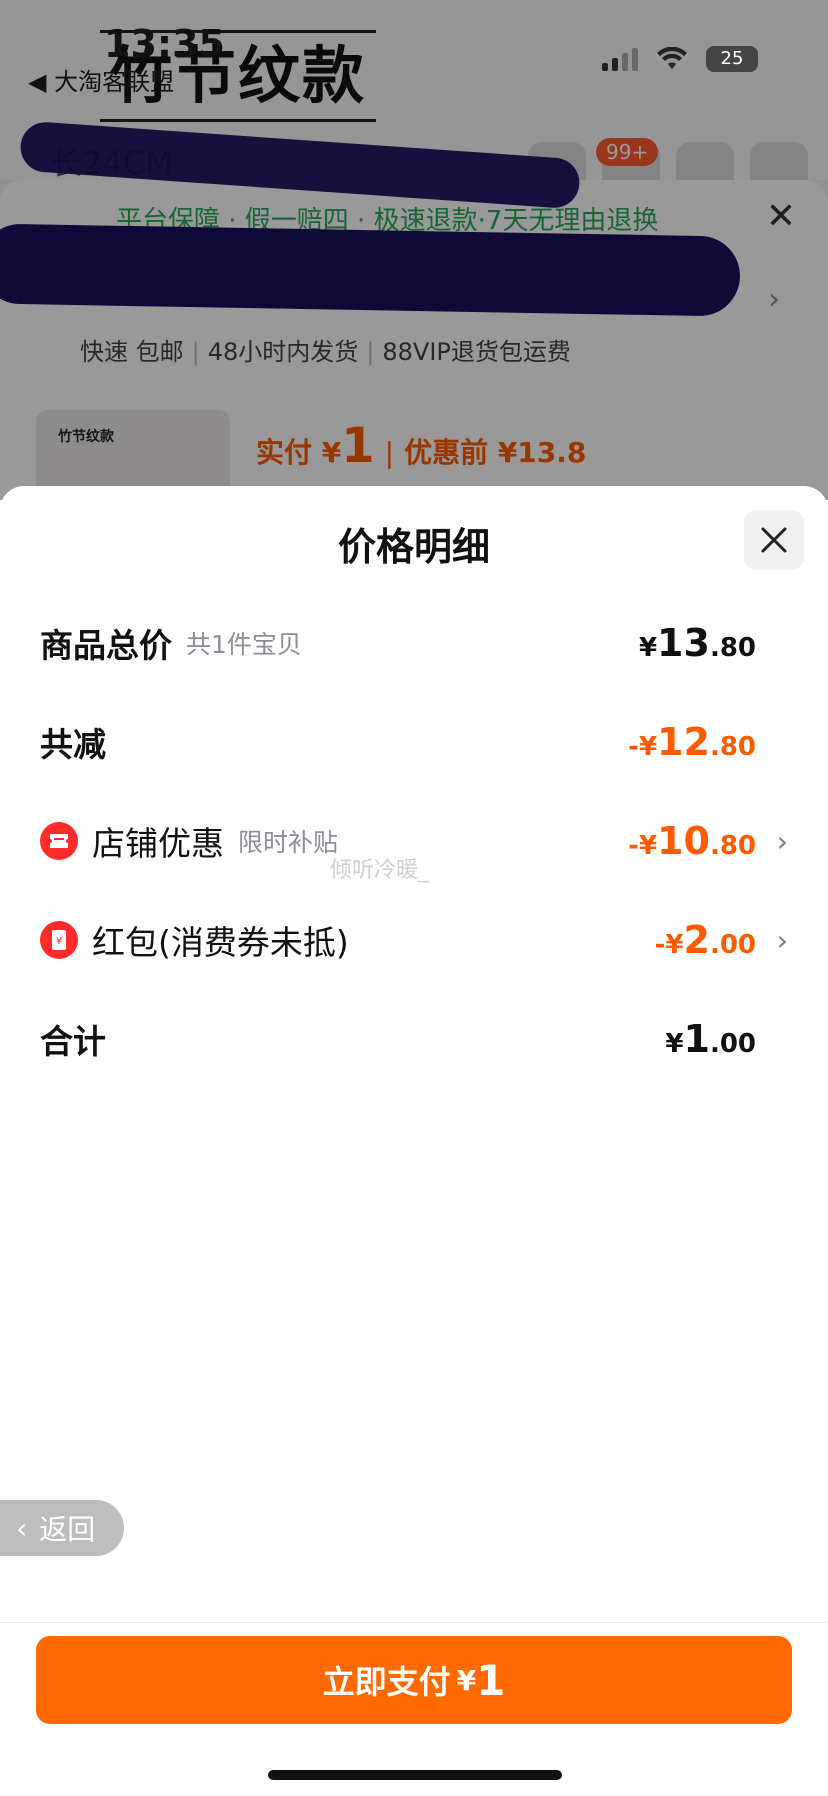 Image resolution: width=828 pixels, height=1796 pixels. Describe the element at coordinates (491, 1680) in the screenshot. I see `pay-amount: 1` at that location.